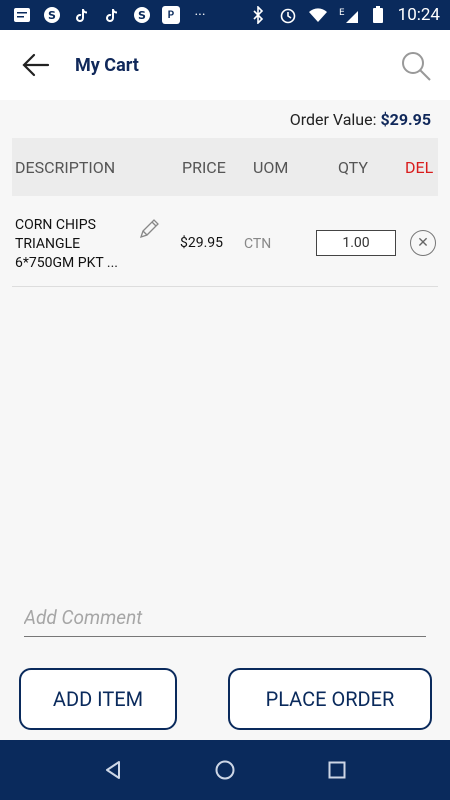  Describe the element at coordinates (149, 229) in the screenshot. I see `edit-pencil-icon` at that location.